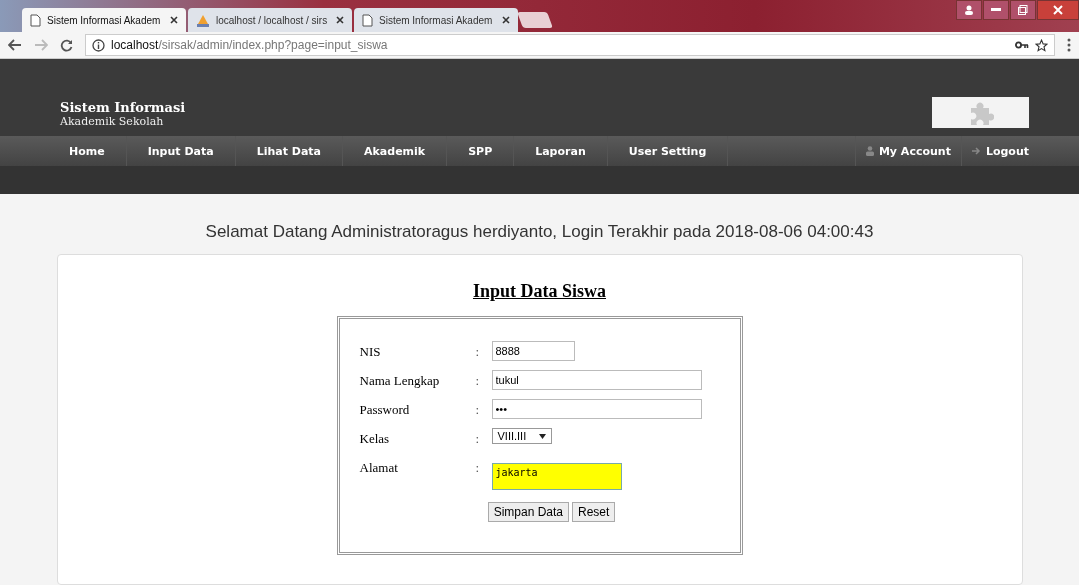 The image size is (1079, 585). Describe the element at coordinates (1069, 45) in the screenshot. I see `menu-icon` at that location.